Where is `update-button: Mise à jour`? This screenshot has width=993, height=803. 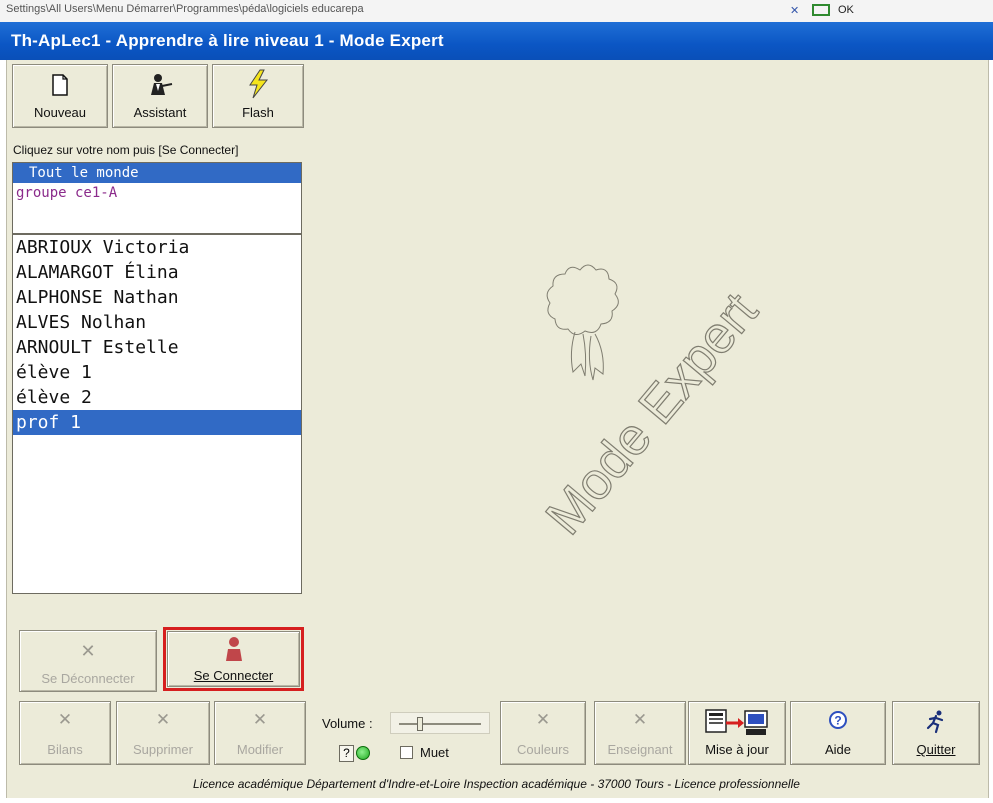
update-button: Mise à jour is located at coordinates (737, 733).